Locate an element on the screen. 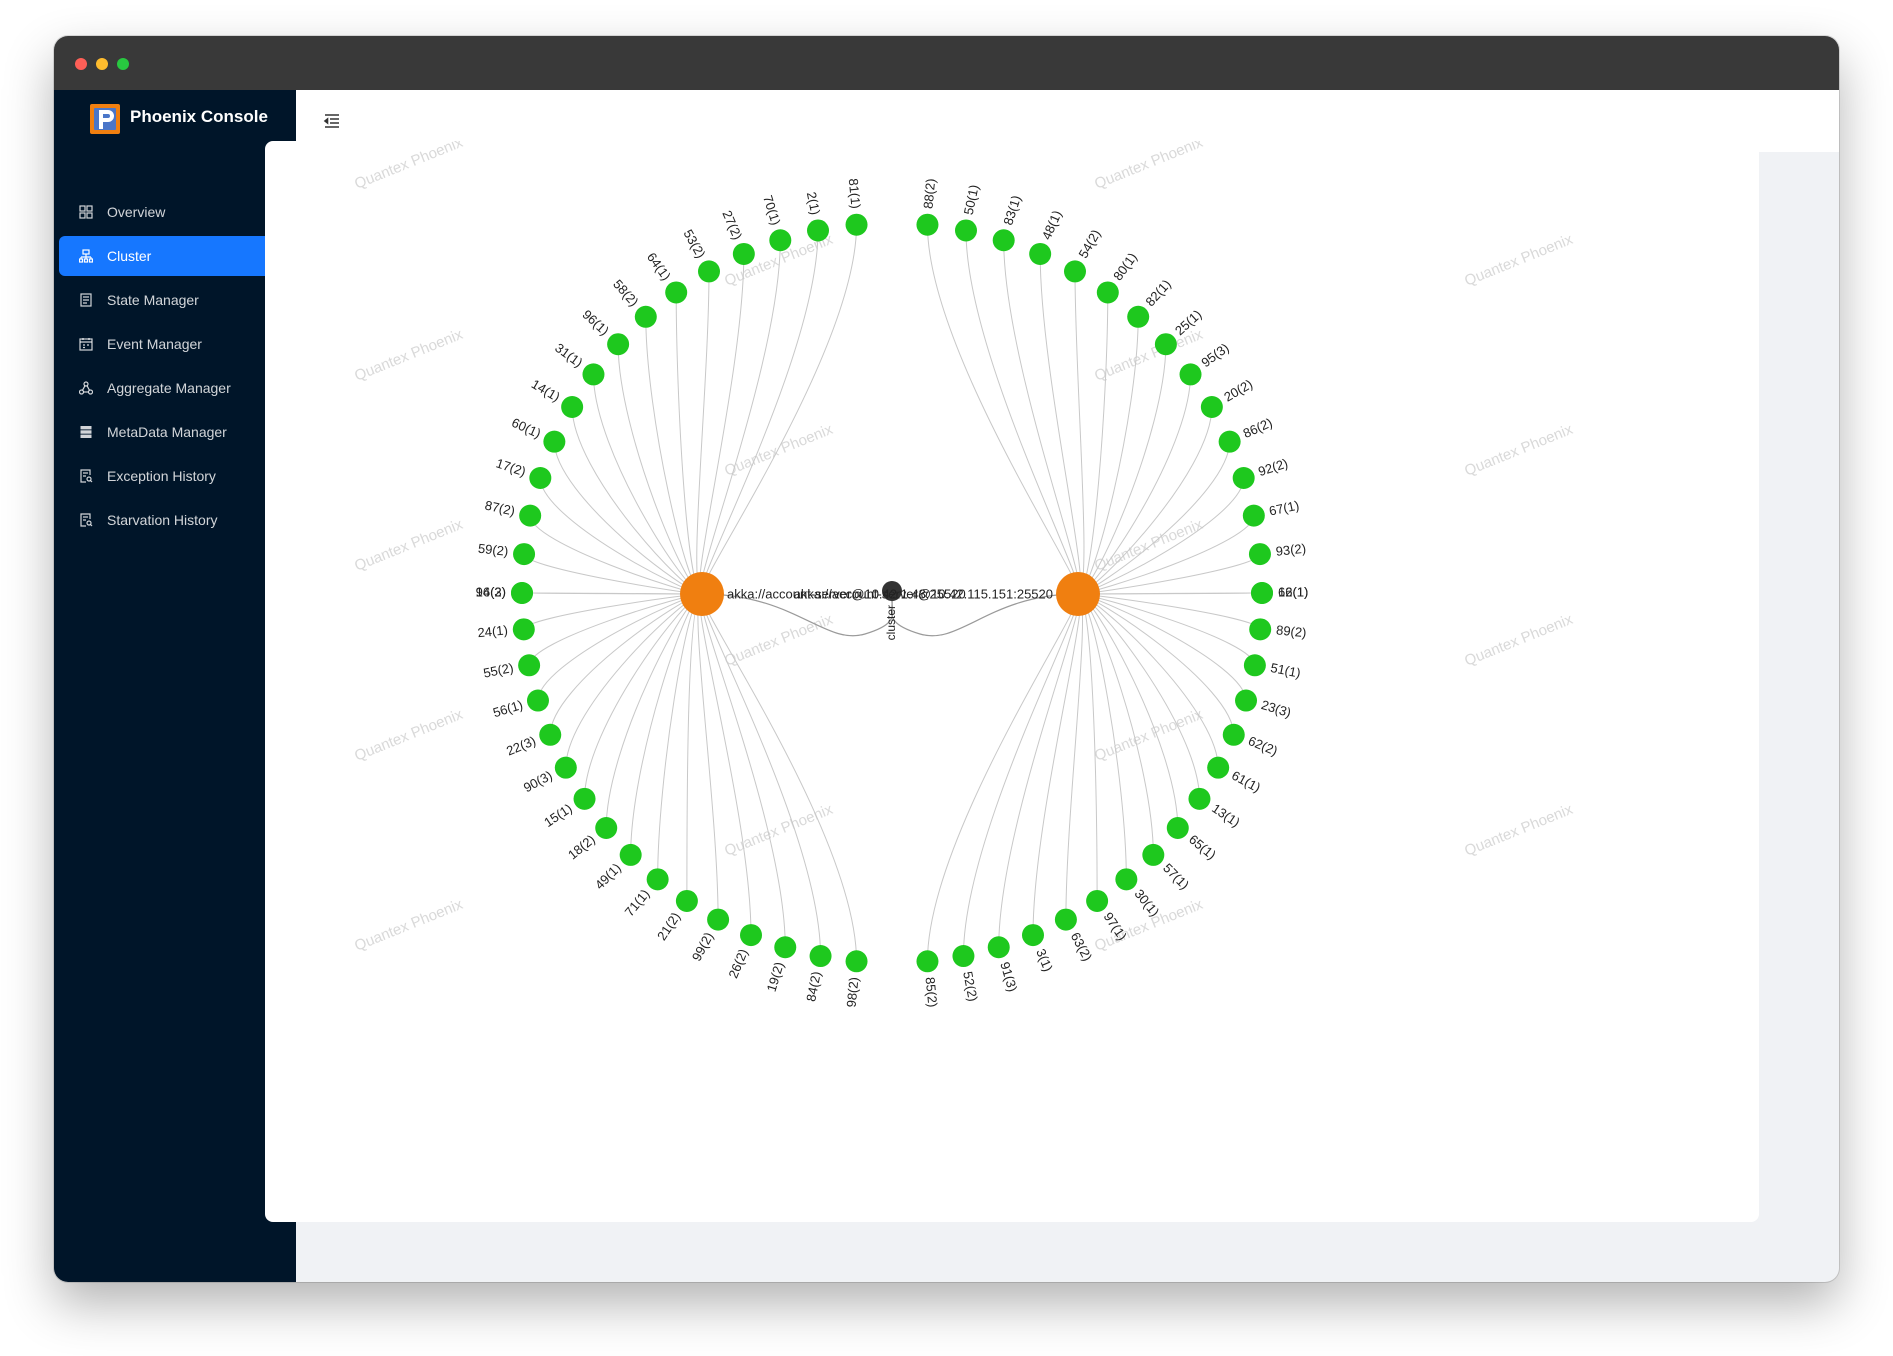 The width and height of the screenshot is (1893, 1356). shard-label: 56(1) is located at coordinates (507, 708).